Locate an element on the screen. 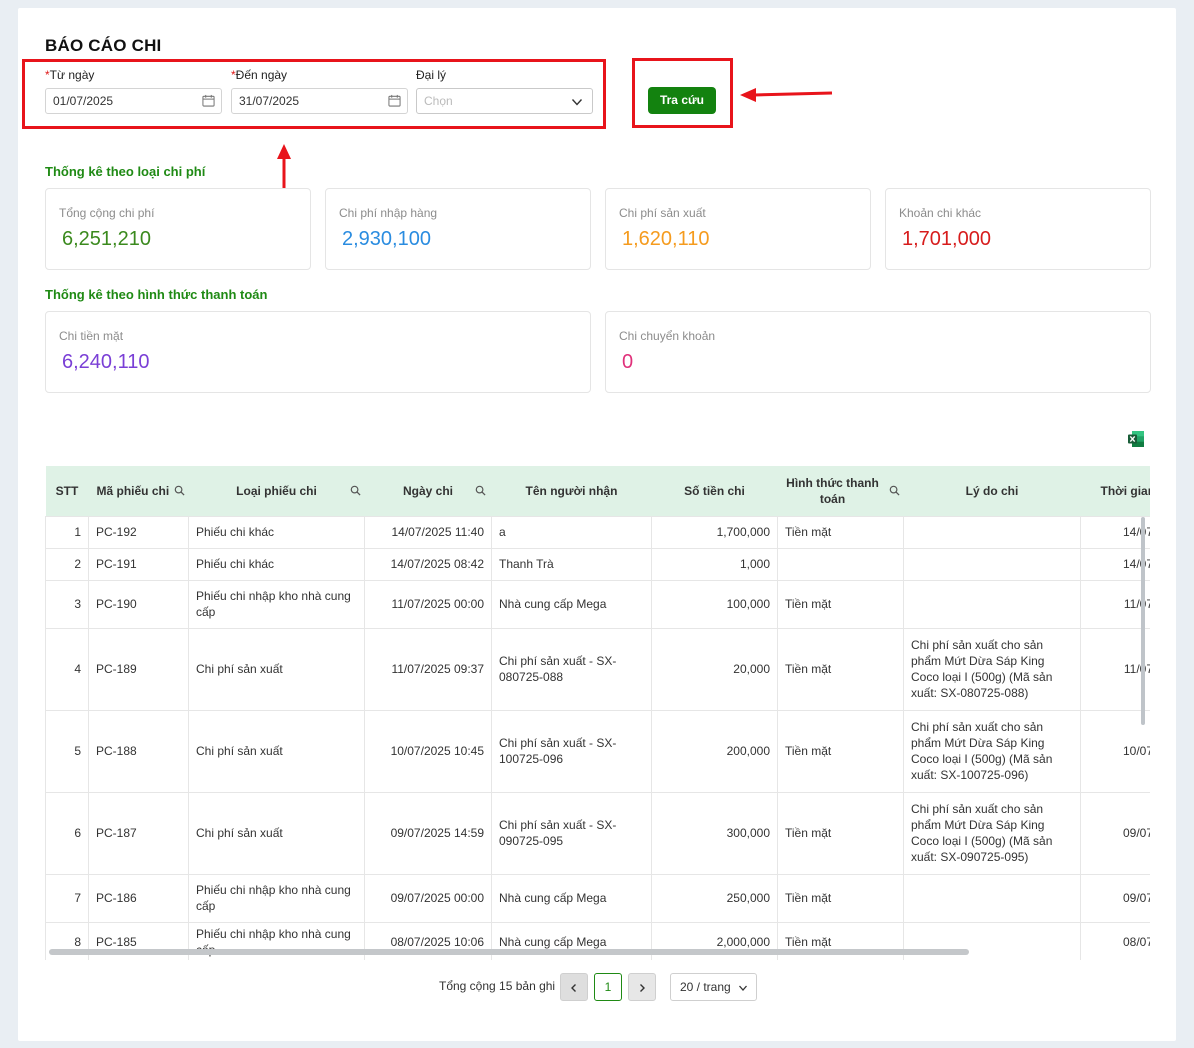 Image resolution: width=1194 pixels, height=1048 pixels. chevron-left-icon is located at coordinates (573, 988).